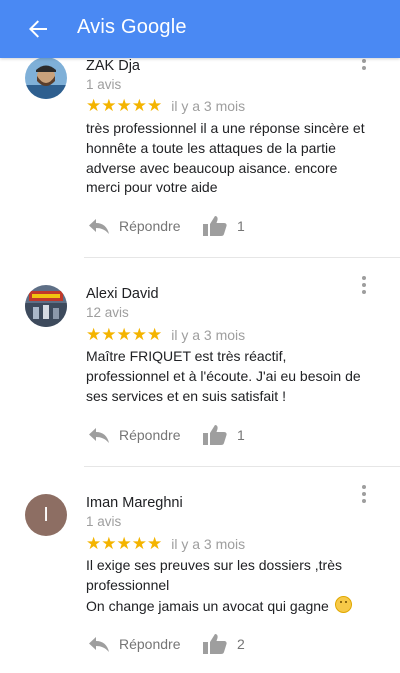  I want to click on review-count: 12 avis, so click(107, 312).